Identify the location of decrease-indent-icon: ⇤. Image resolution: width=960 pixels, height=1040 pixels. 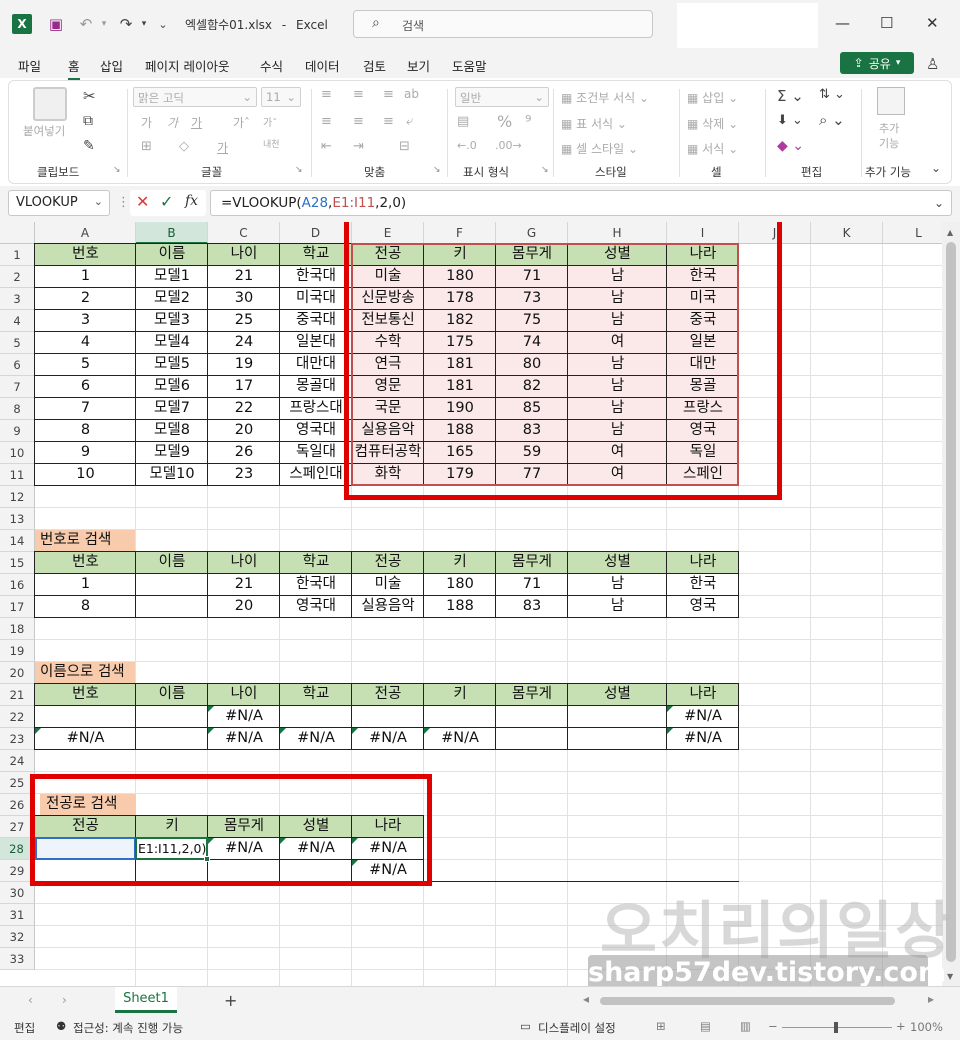
(326, 146).